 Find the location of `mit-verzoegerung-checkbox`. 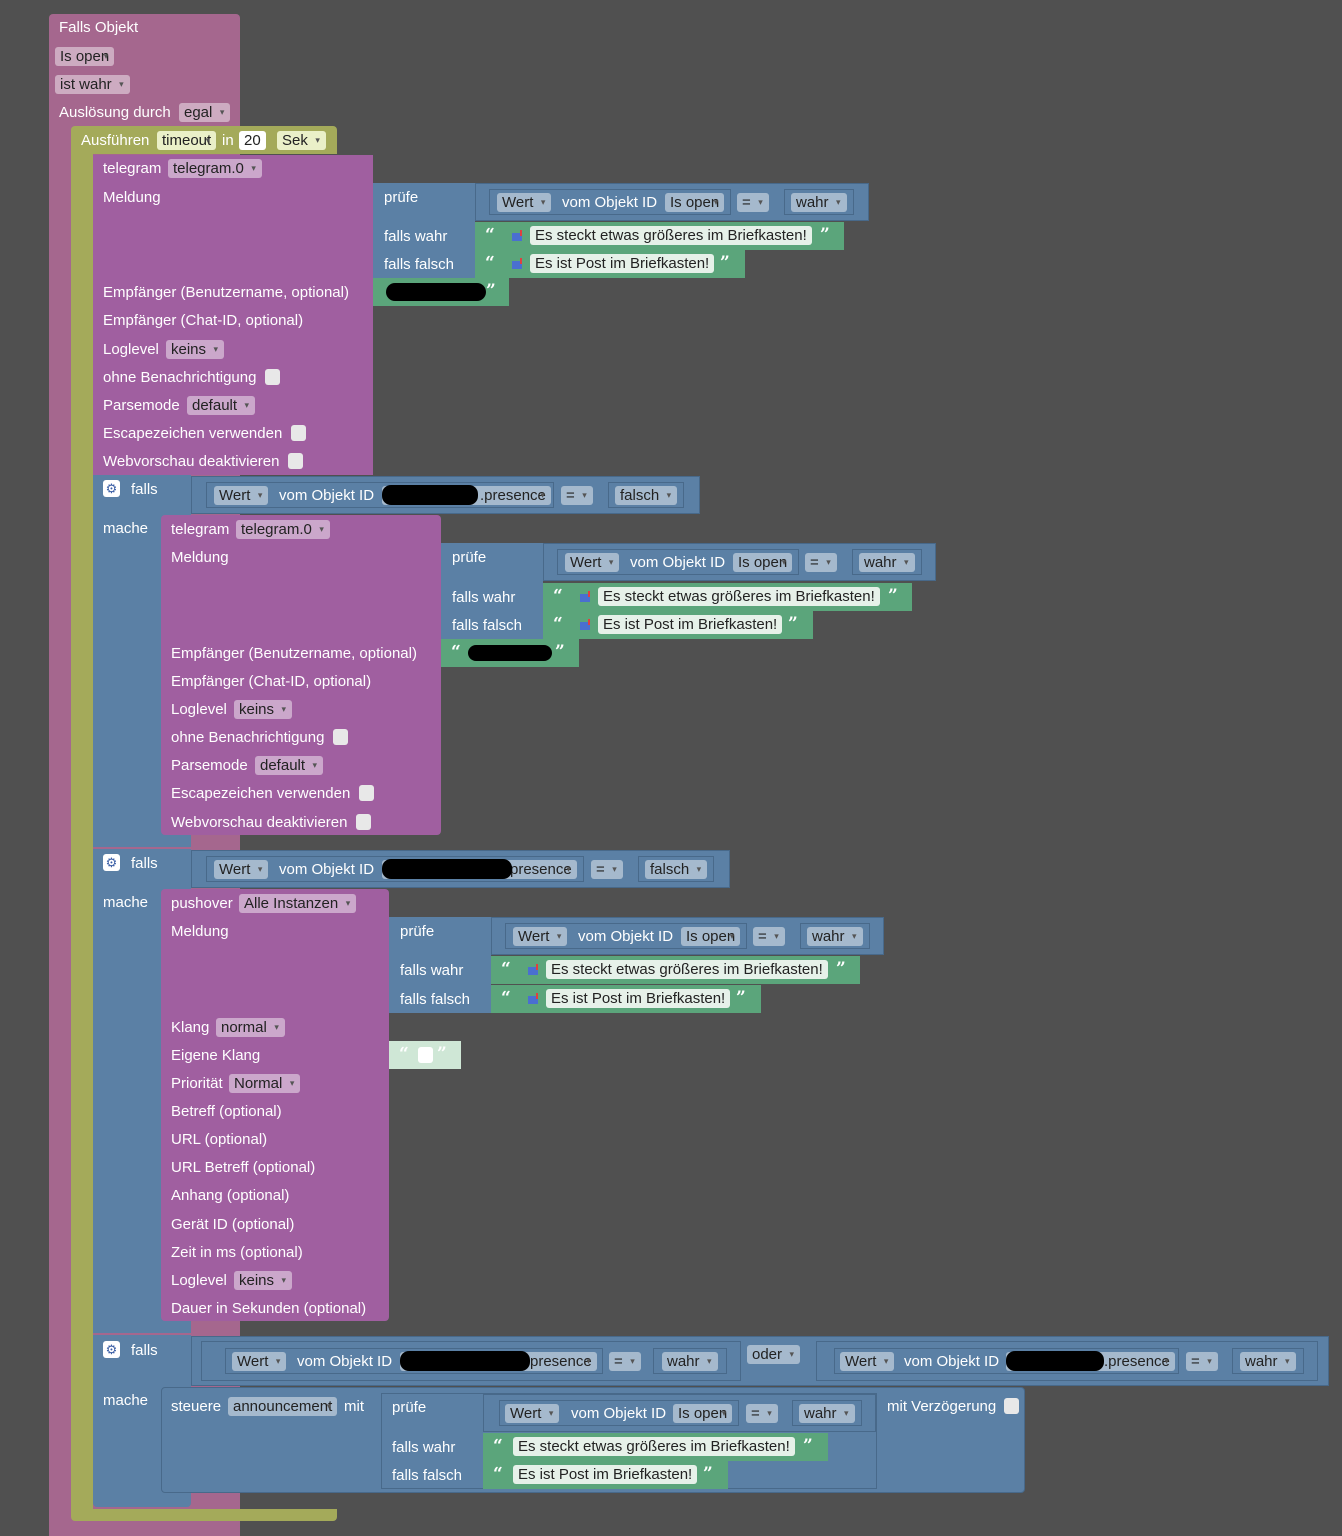

mit-verzoegerung-checkbox is located at coordinates (1011, 1406).